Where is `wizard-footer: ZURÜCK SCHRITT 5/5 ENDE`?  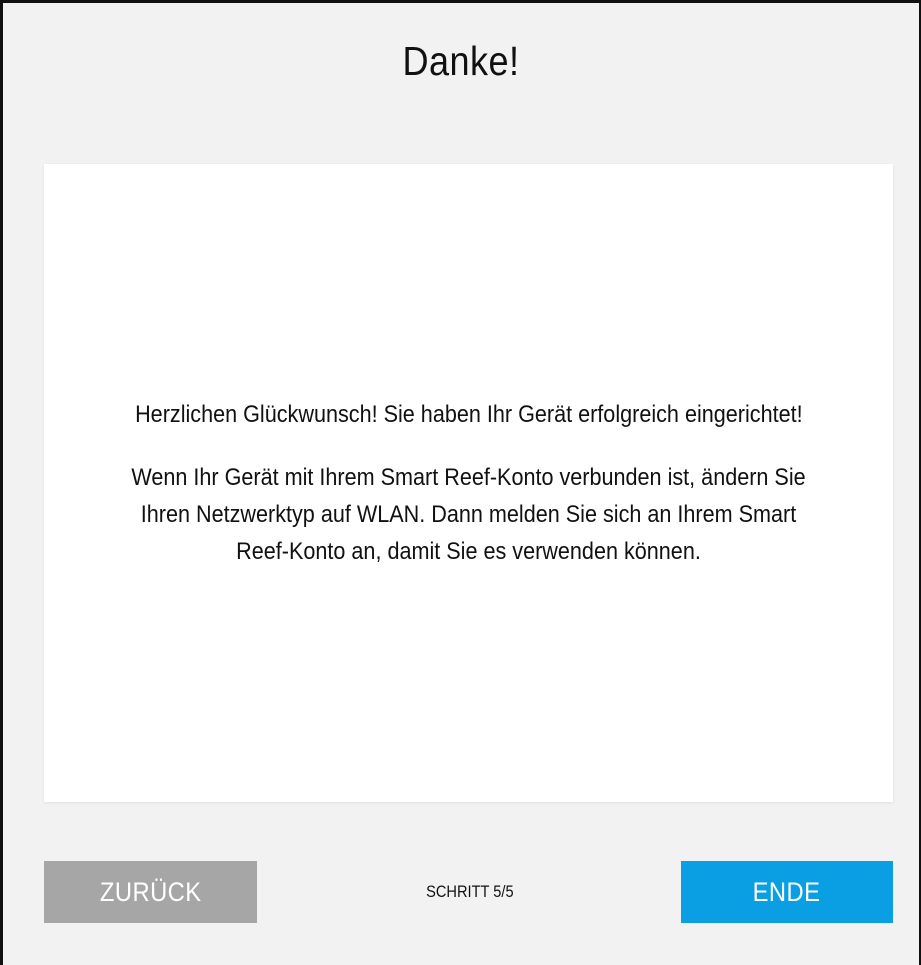 wizard-footer: ZURÜCK SCHRITT 5/5 ENDE is located at coordinates (468, 893).